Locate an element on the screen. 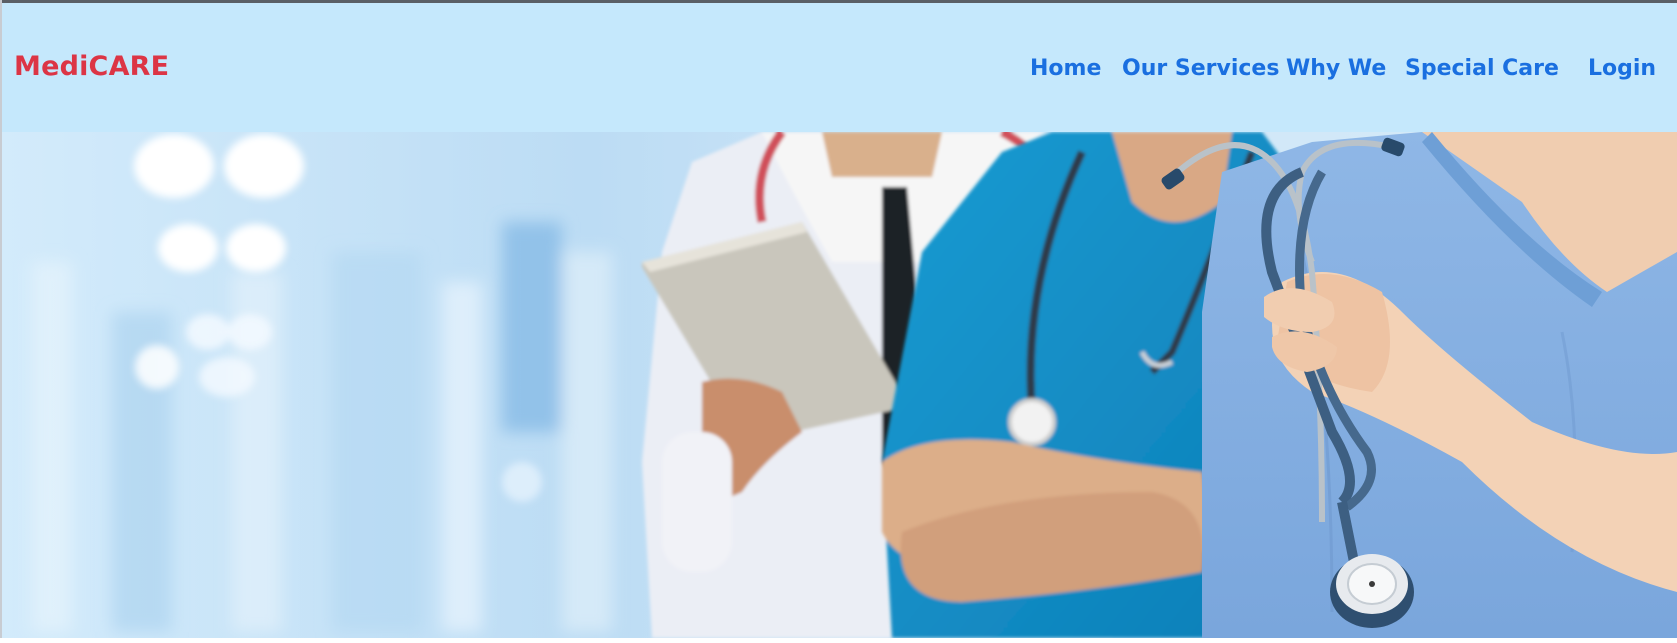 Image resolution: width=1677 pixels, height=643 pixels. nav-link-why-we: Why We is located at coordinates (1336, 69).